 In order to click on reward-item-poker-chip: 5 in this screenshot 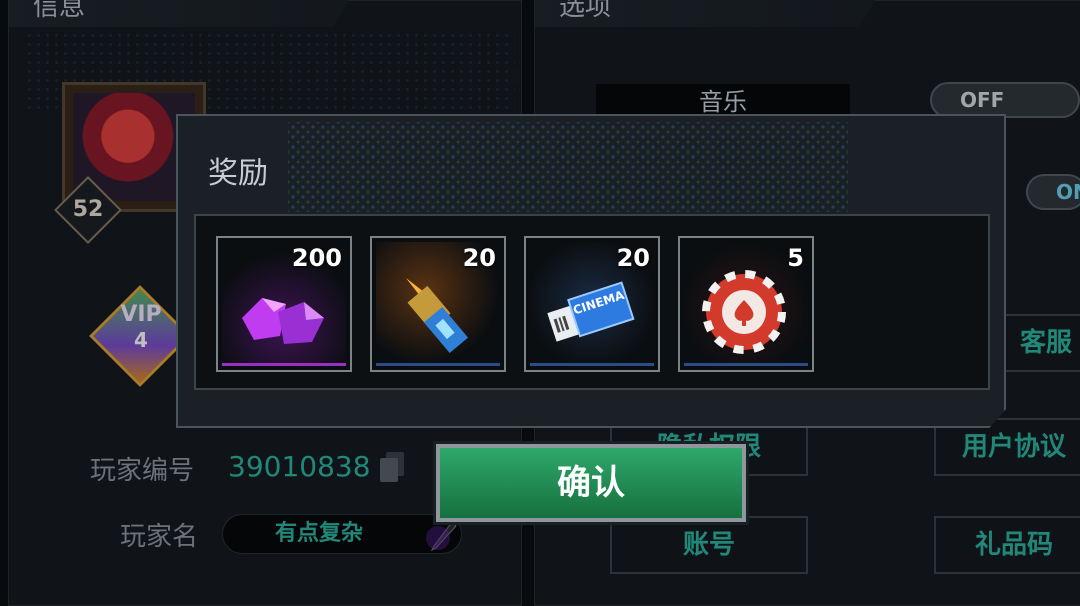, I will do `click(746, 304)`.